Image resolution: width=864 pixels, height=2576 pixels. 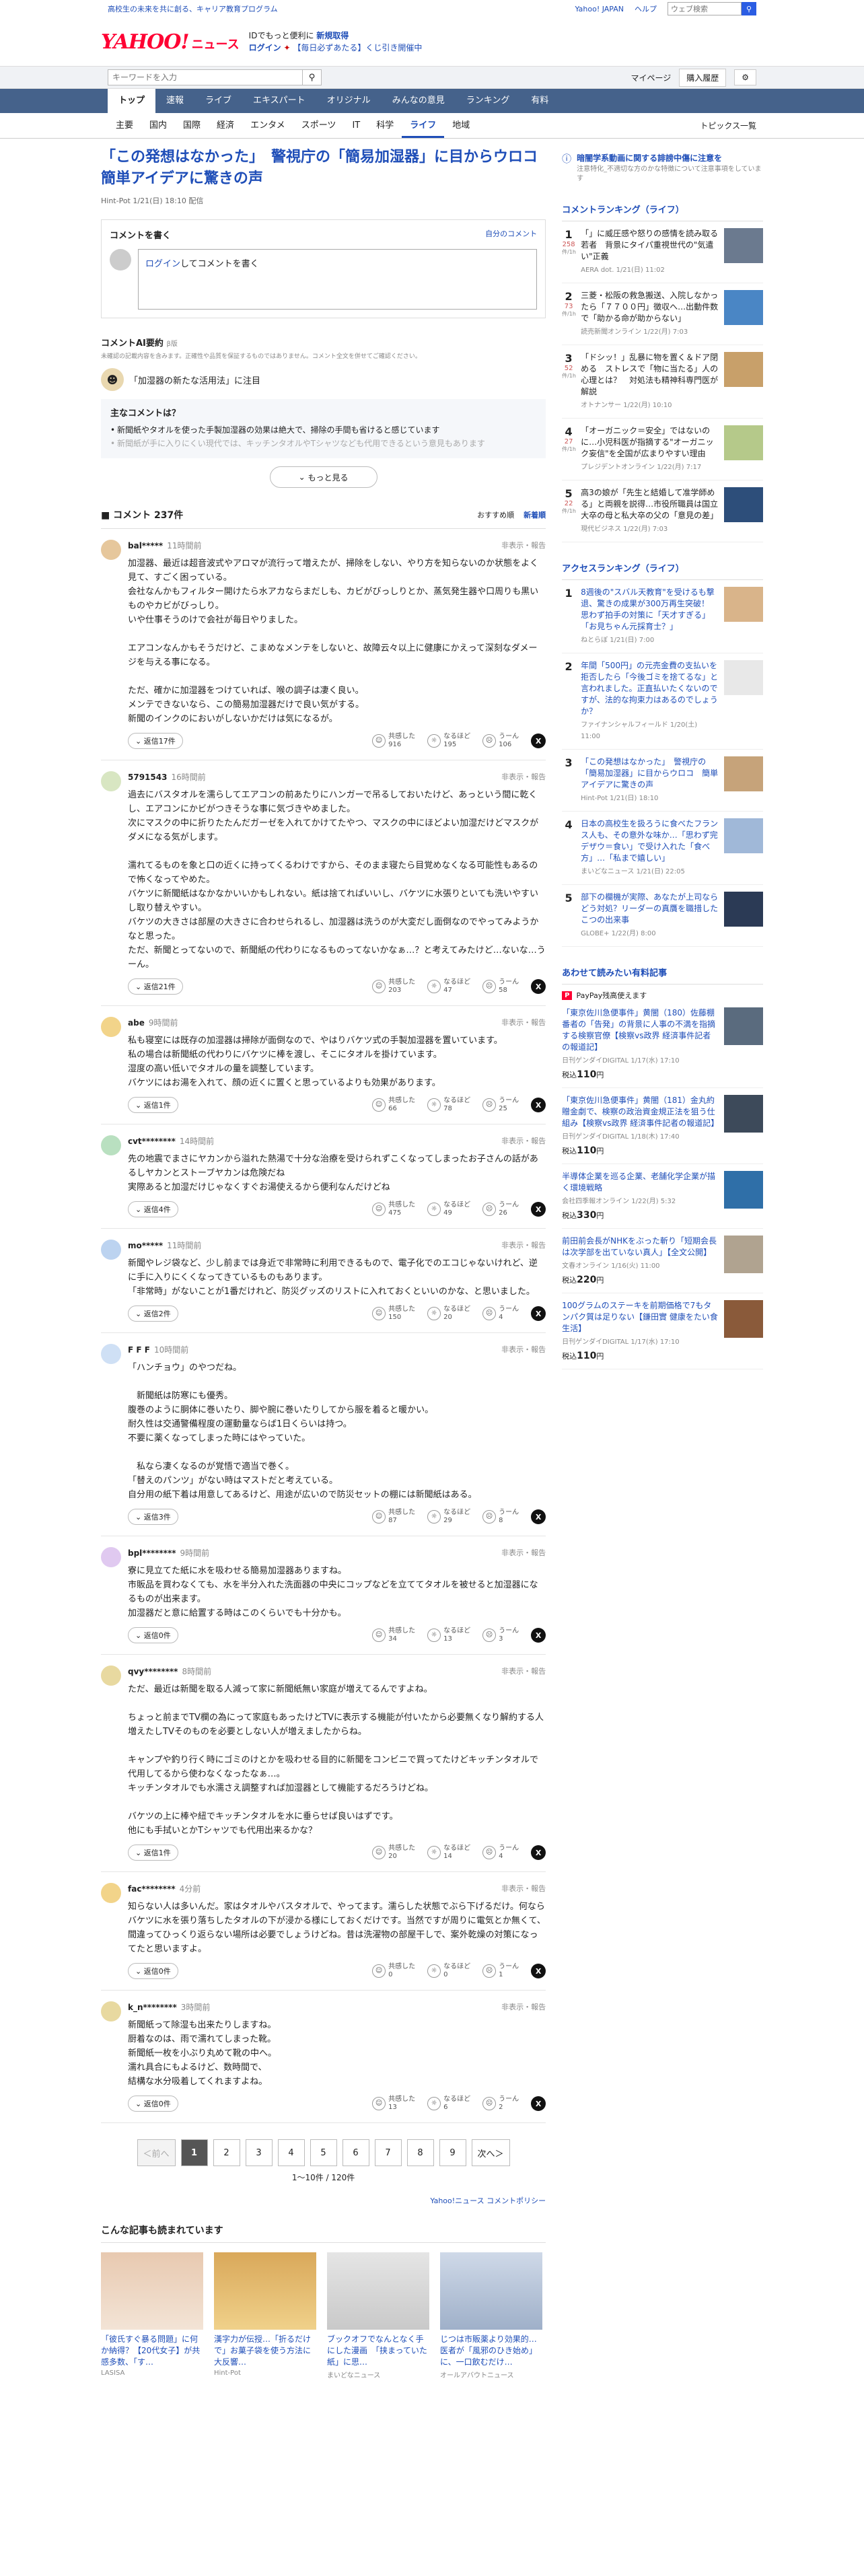 What do you see at coordinates (448, 1313) in the screenshot?
I see `insight-button: ☼ なるほど 20` at bounding box center [448, 1313].